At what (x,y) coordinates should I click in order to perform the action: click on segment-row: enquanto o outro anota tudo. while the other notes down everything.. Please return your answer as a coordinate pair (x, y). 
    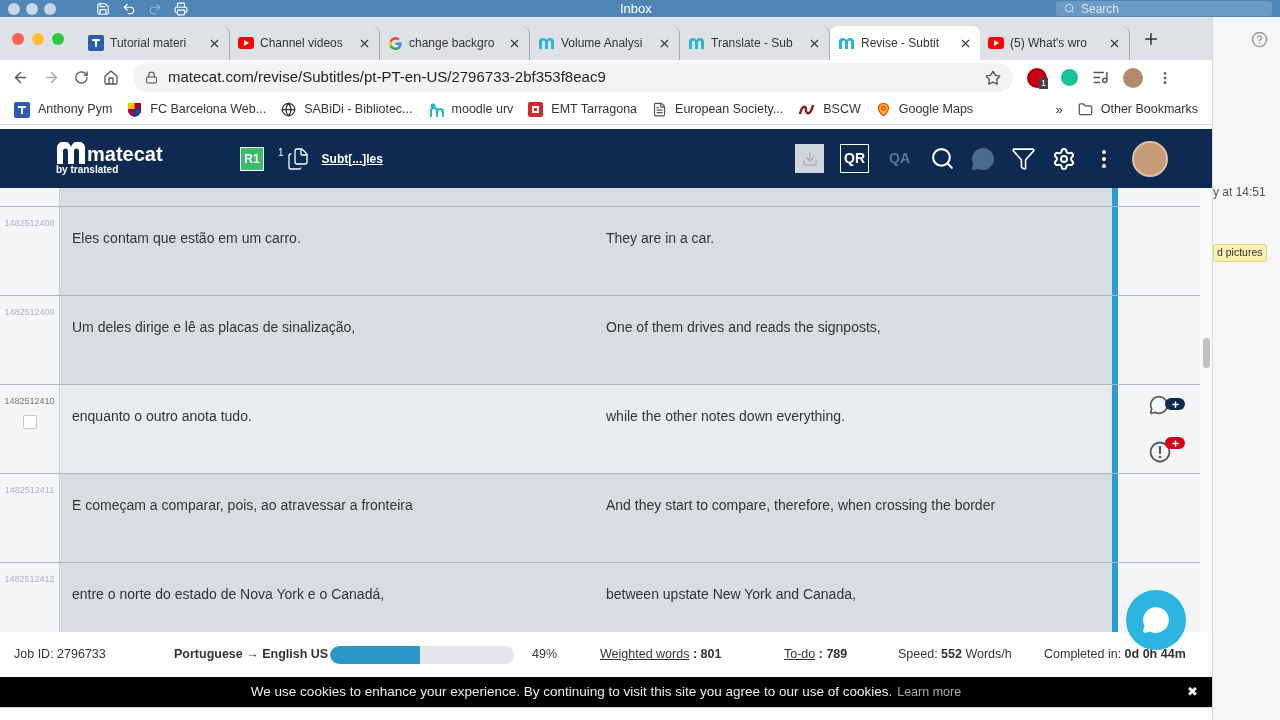
    Looking at the image, I should click on (586, 429).